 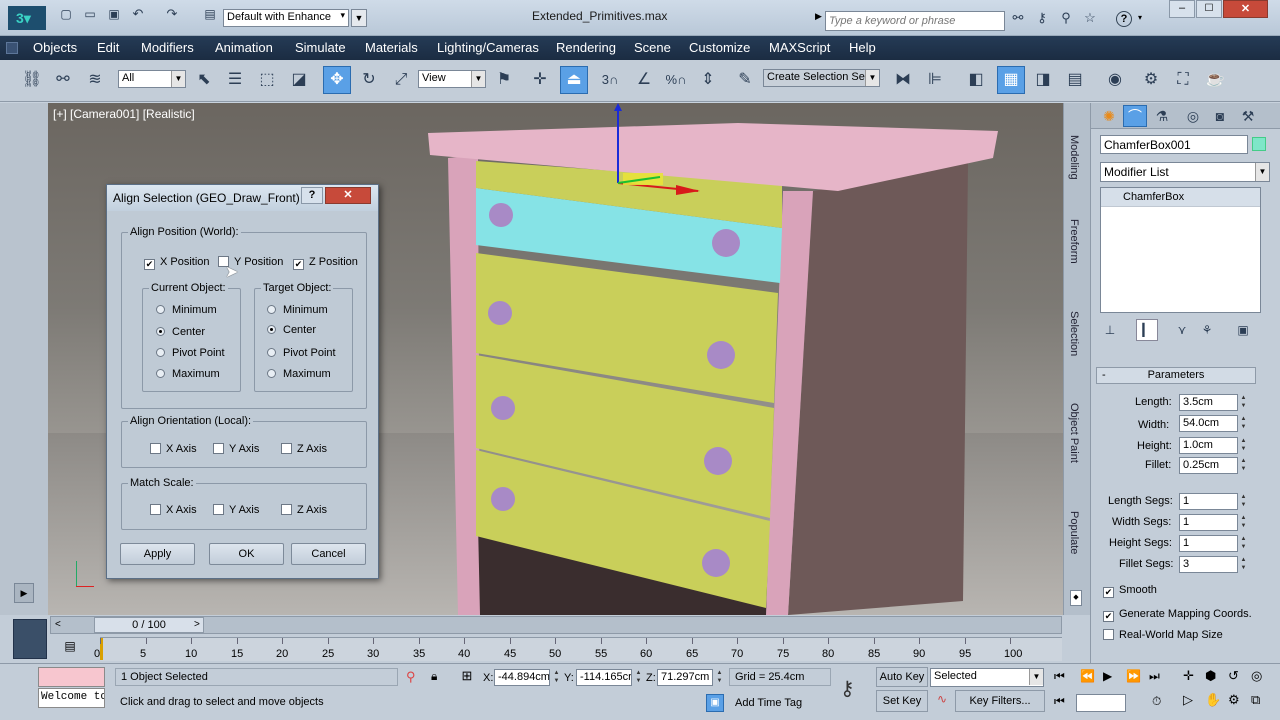 What do you see at coordinates (71, 677) in the screenshot?
I see `maxscript-listener-pink` at bounding box center [71, 677].